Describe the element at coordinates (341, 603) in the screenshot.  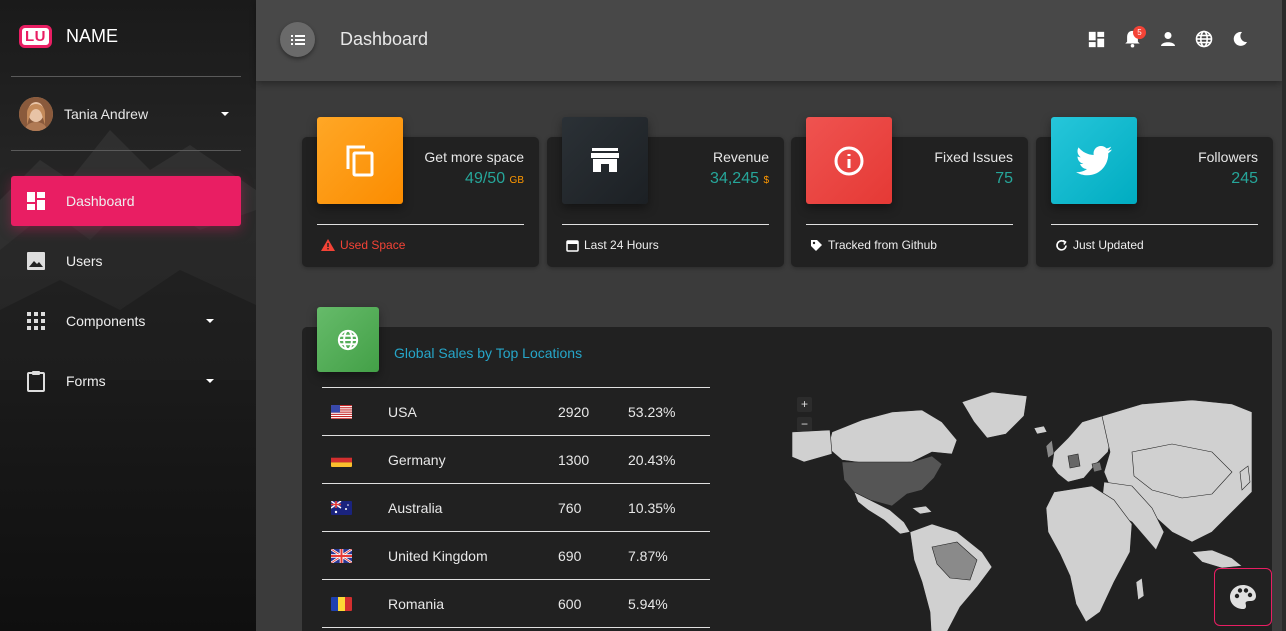
I see `romania-flag-icon` at that location.